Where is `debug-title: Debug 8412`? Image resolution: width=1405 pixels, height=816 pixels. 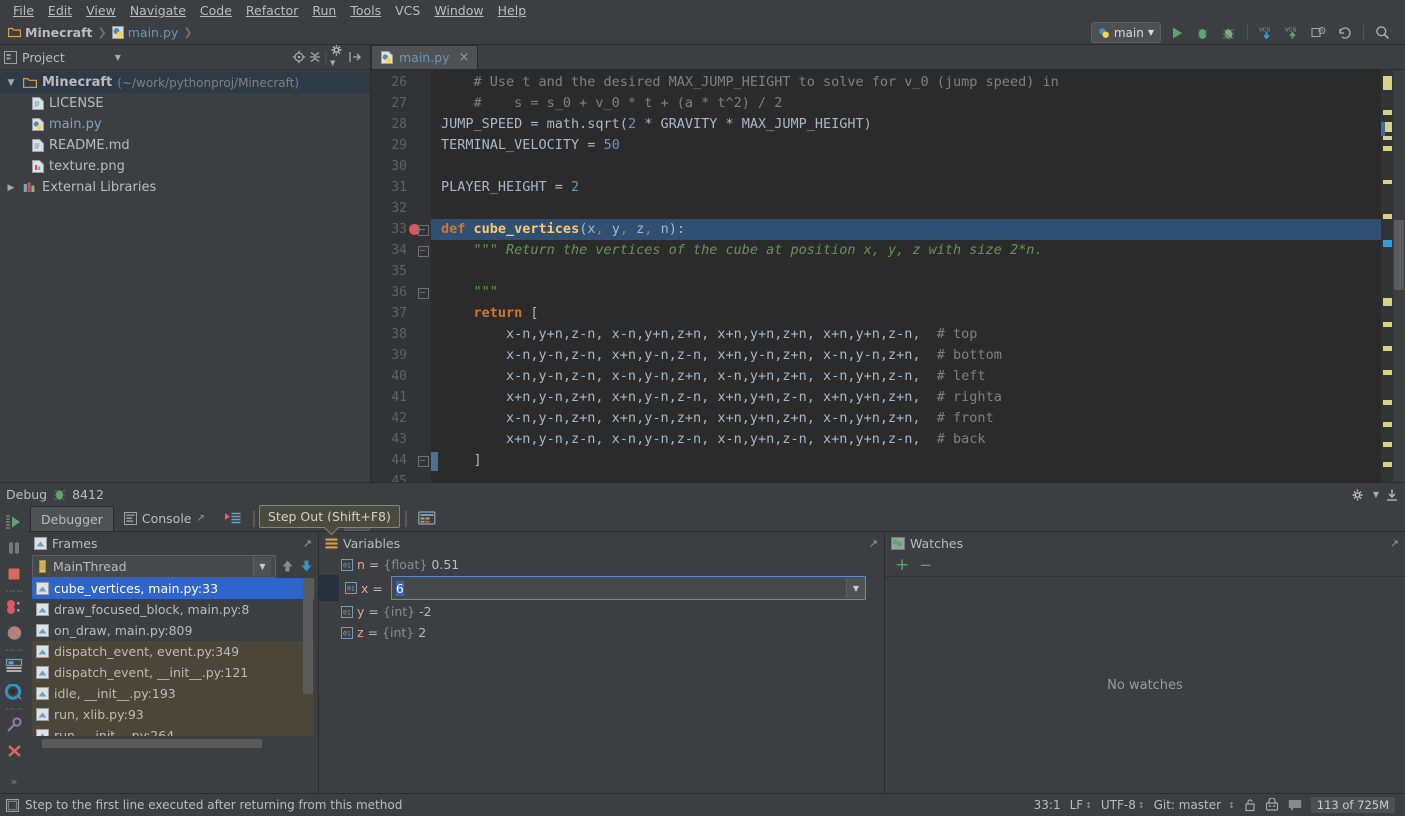 debug-title: Debug 8412 is located at coordinates (55, 494).